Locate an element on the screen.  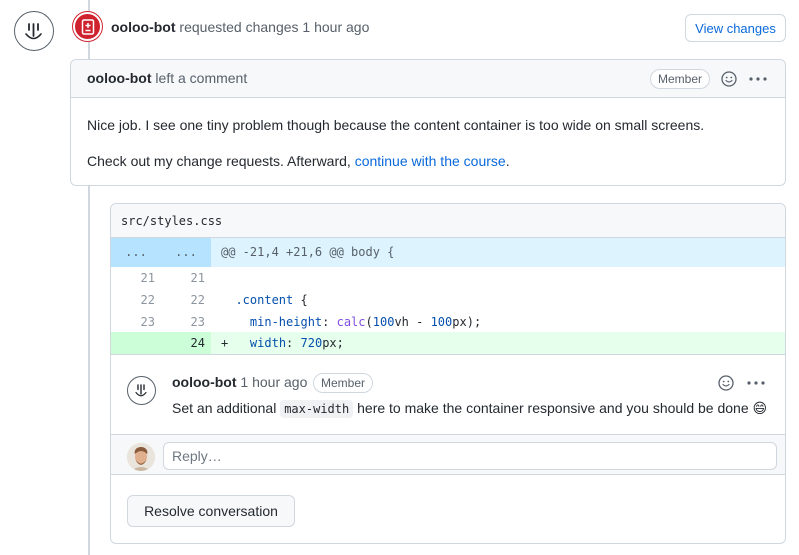
old-line-number: 22 is located at coordinates (136, 300).